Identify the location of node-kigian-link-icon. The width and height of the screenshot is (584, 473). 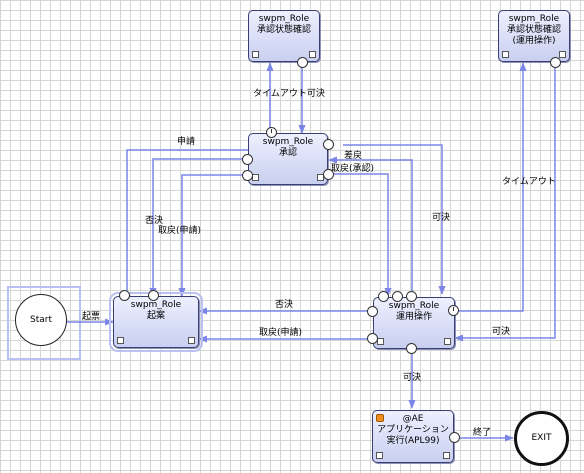
(191, 340).